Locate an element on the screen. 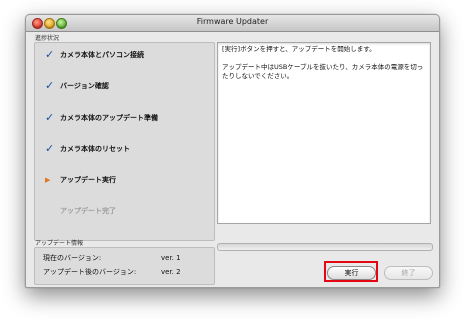 This screenshot has width=464, height=321. updated-version-value: ver. 2 is located at coordinates (171, 272).